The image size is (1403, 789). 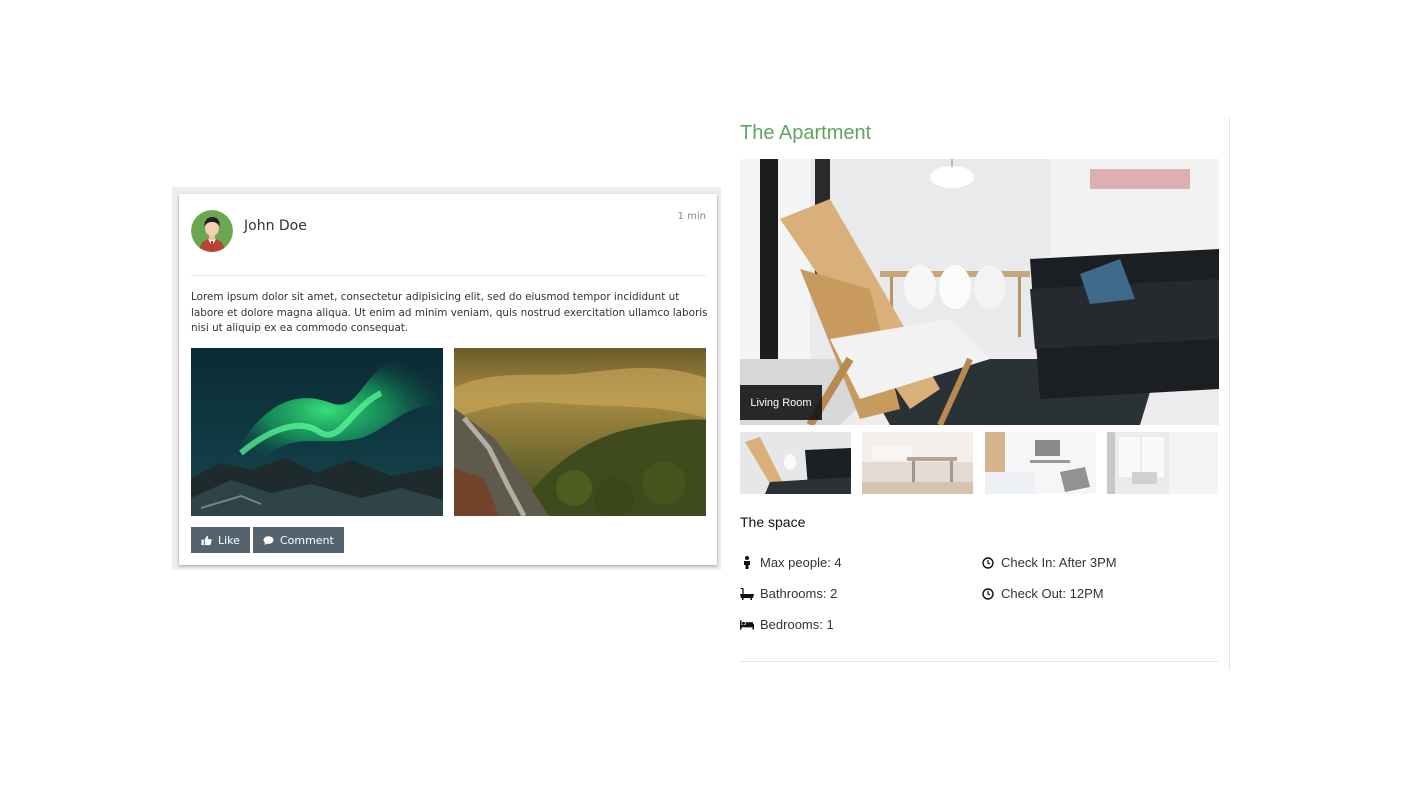 I want to click on post-author-name: John Doe, so click(x=275, y=226).